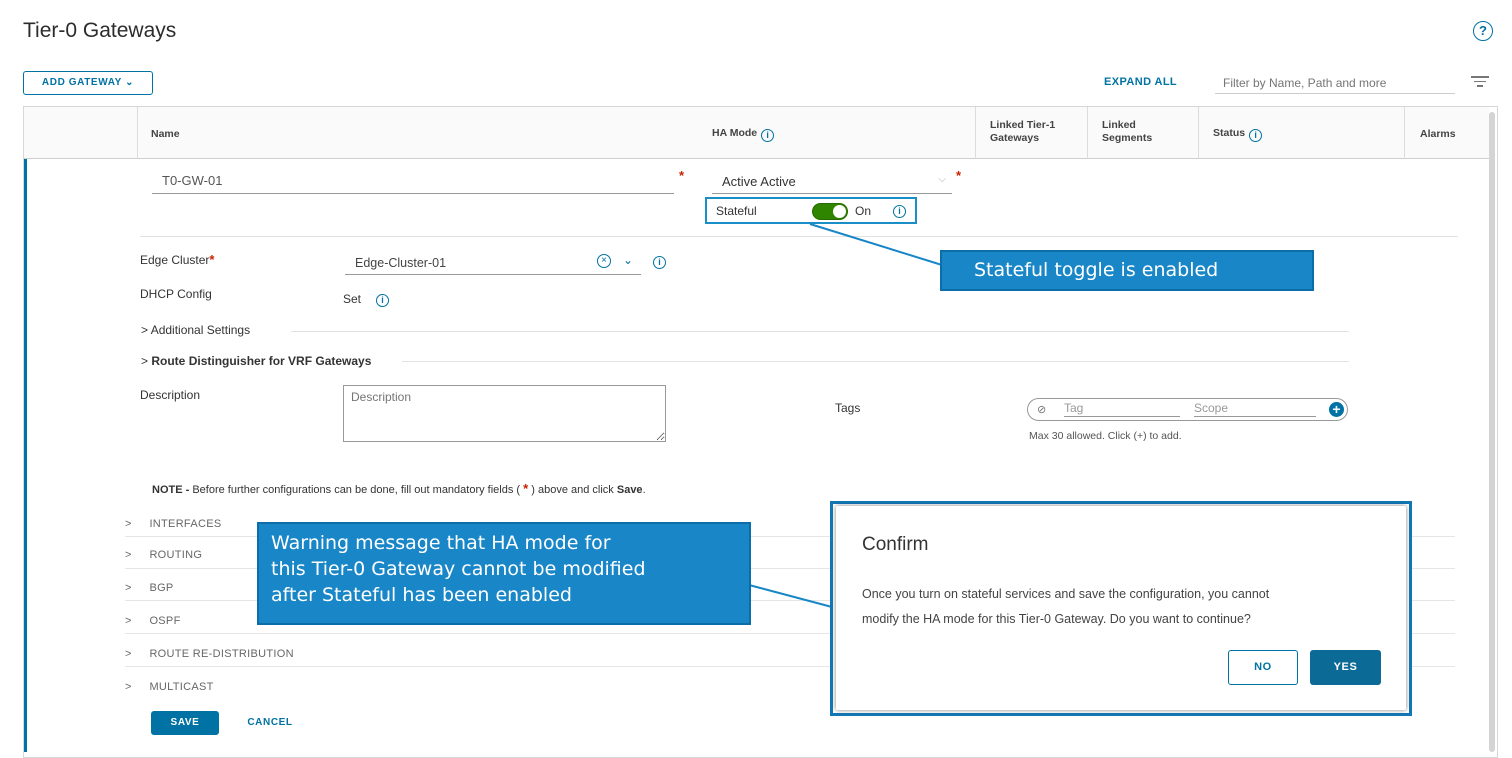  I want to click on column-linked-tier1-line1: Linked Tier-1, so click(1023, 125).